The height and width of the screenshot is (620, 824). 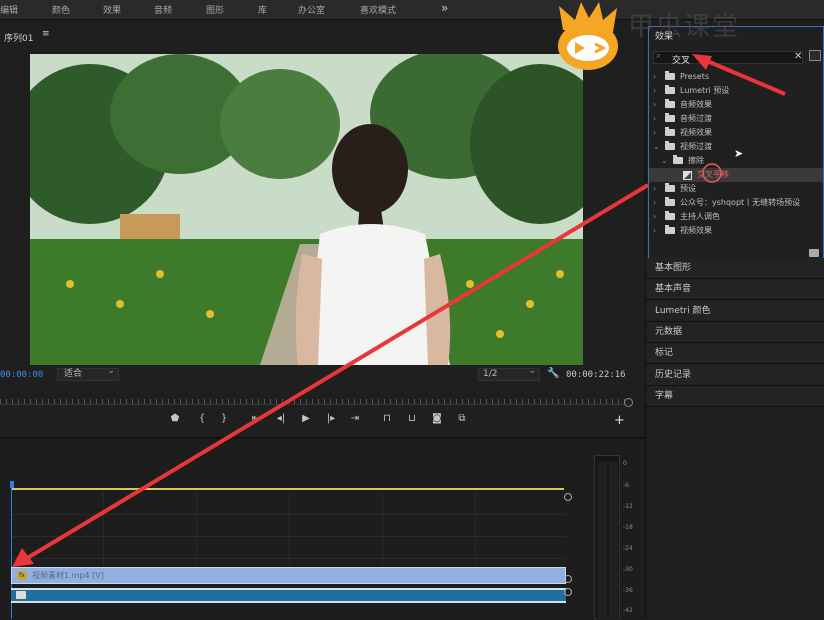 What do you see at coordinates (735, 375) in the screenshot?
I see `panel-history: 历史记录` at bounding box center [735, 375].